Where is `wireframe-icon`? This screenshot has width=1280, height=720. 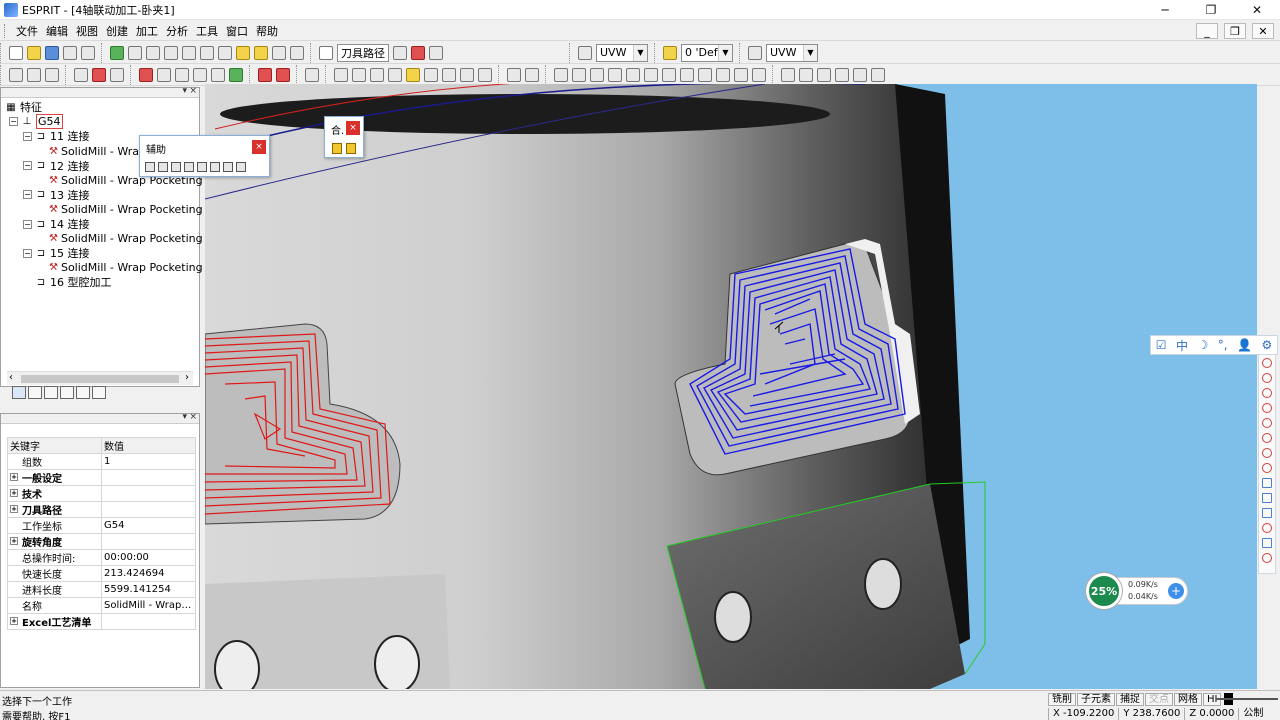
wireframe-icon is located at coordinates (279, 52).